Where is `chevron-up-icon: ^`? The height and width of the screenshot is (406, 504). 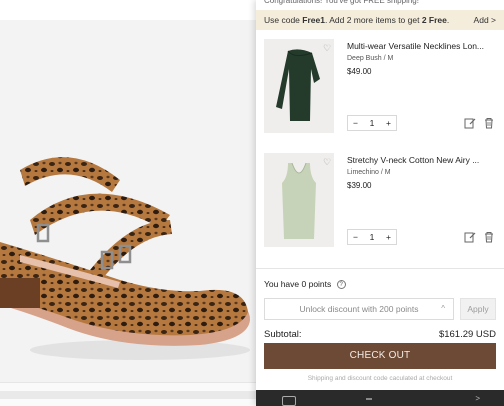
chevron-up-icon: ^ is located at coordinates (443, 308).